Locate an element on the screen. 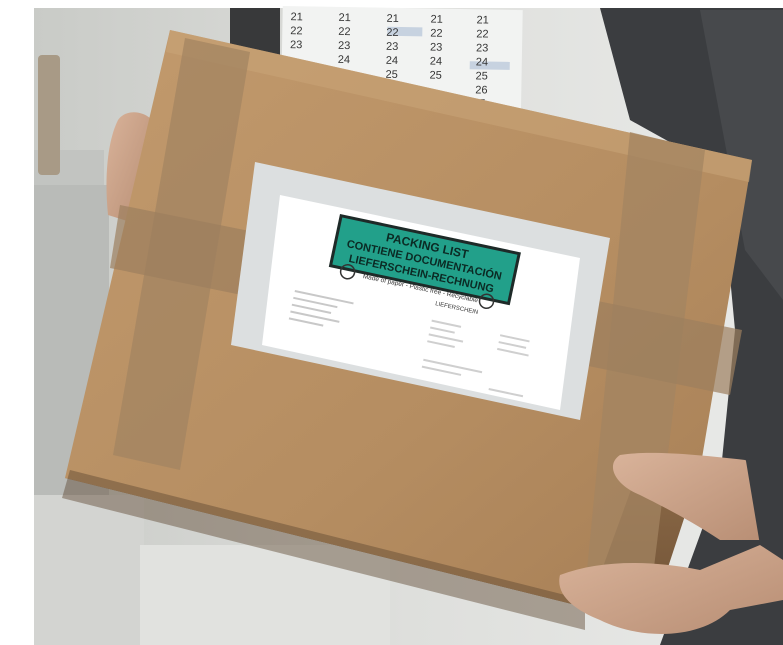  calendar-col-1: 21 22 23 is located at coordinates (296, 31).